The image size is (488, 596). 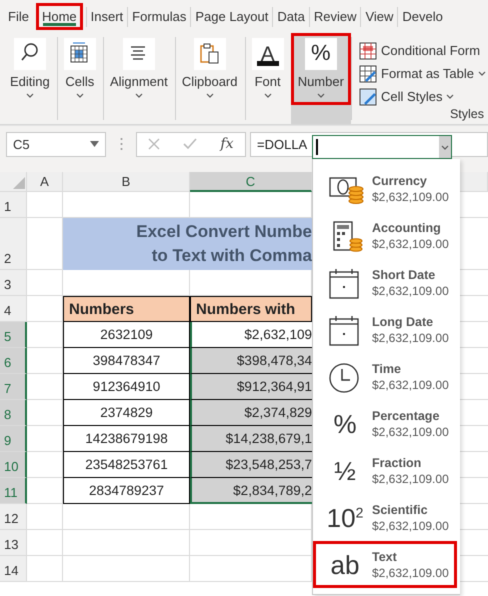 What do you see at coordinates (379, 16) in the screenshot?
I see `ribbon-tab: View` at bounding box center [379, 16].